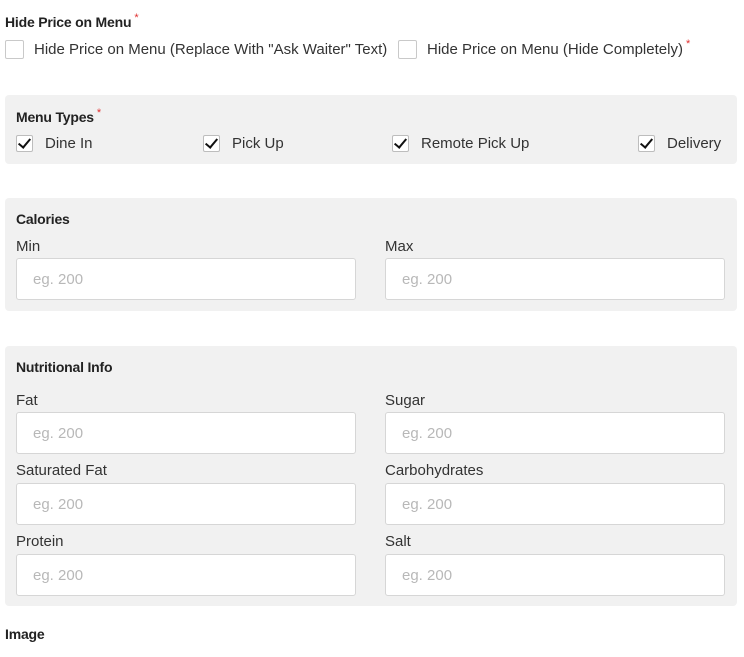 Image resolution: width=744 pixels, height=657 pixels. Describe the element at coordinates (694, 143) in the screenshot. I see `delivery-label: Delivery` at that location.